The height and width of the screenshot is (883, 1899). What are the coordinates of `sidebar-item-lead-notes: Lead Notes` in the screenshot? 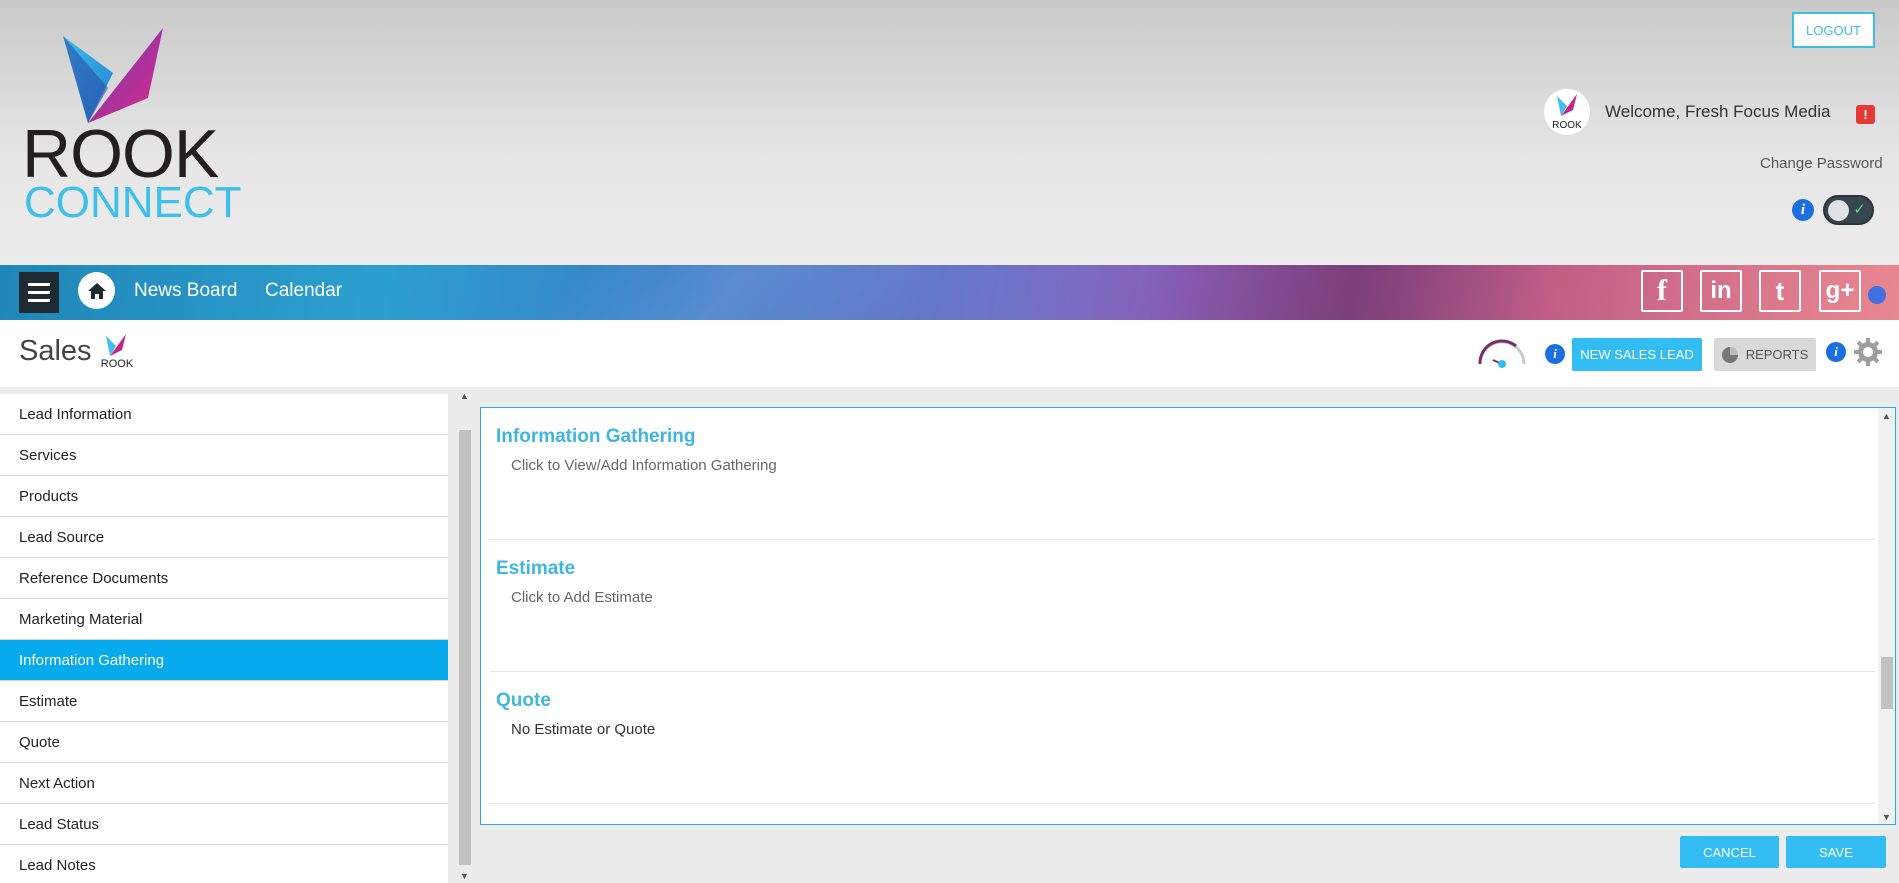 It's located at (224, 864).